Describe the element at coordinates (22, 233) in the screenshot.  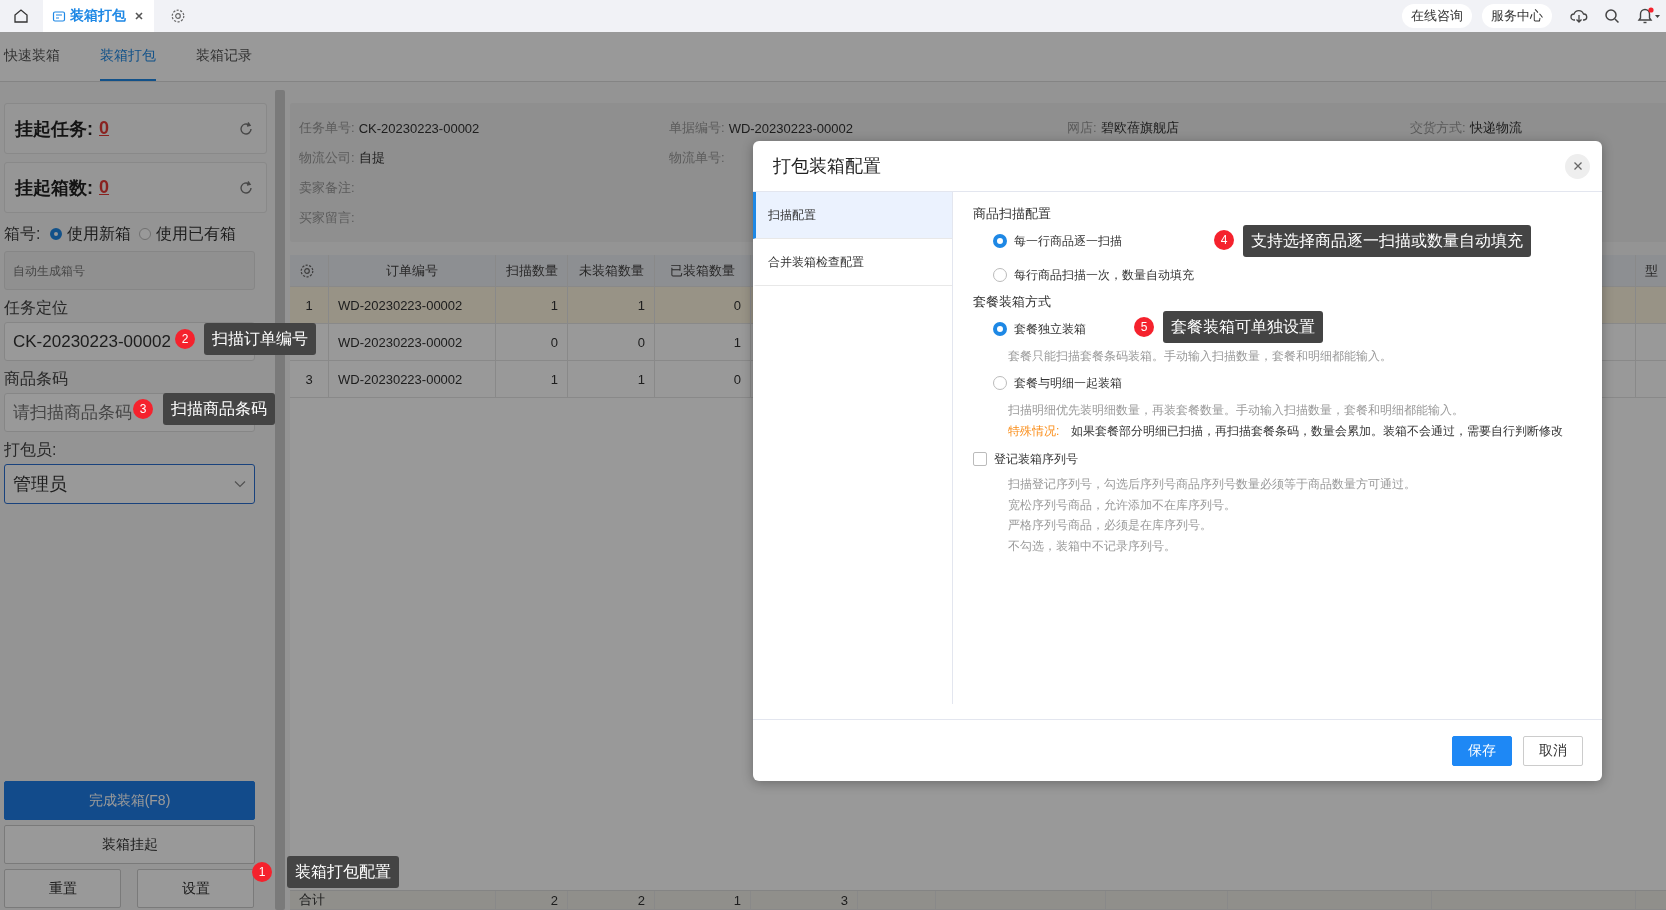
I see `field-label: 箱号:` at that location.